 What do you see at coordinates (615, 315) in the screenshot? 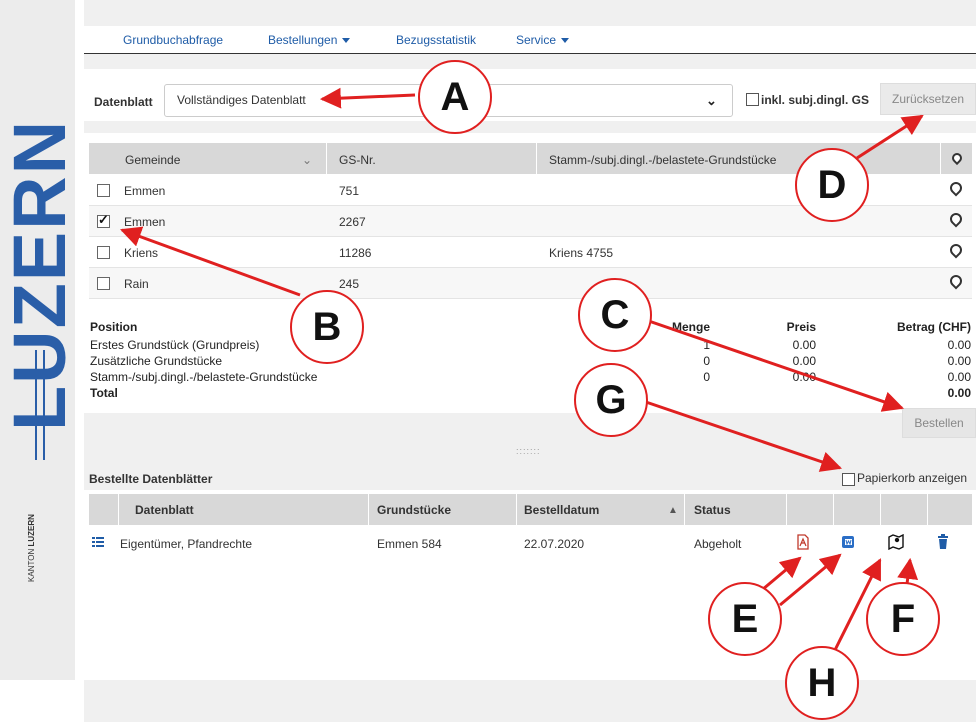
I see `callout-c: C` at bounding box center [615, 315].